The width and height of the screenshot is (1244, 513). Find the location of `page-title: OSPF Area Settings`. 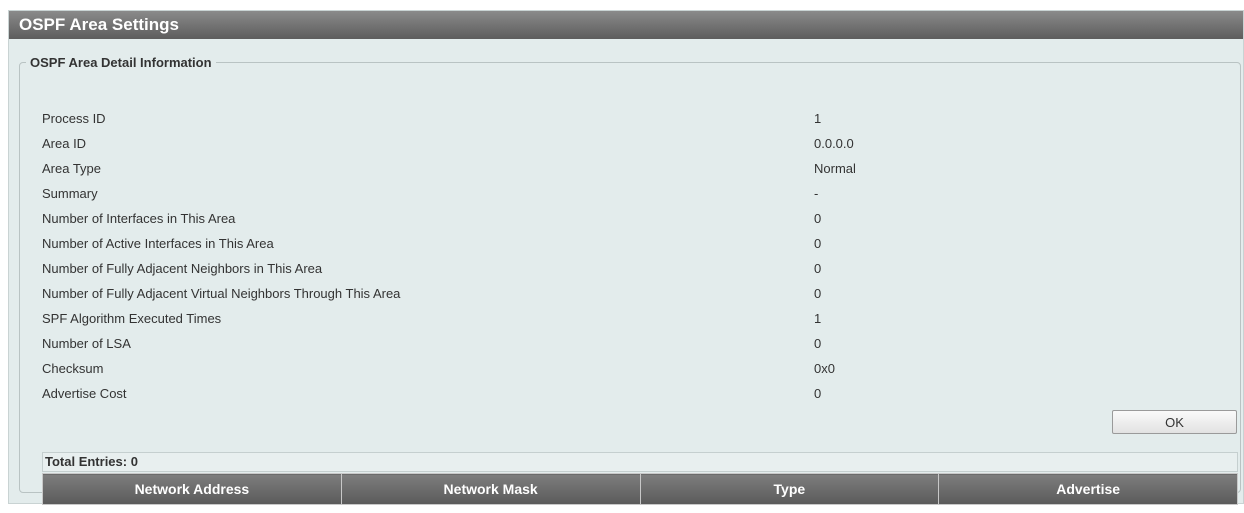

page-title: OSPF Area Settings is located at coordinates (626, 25).